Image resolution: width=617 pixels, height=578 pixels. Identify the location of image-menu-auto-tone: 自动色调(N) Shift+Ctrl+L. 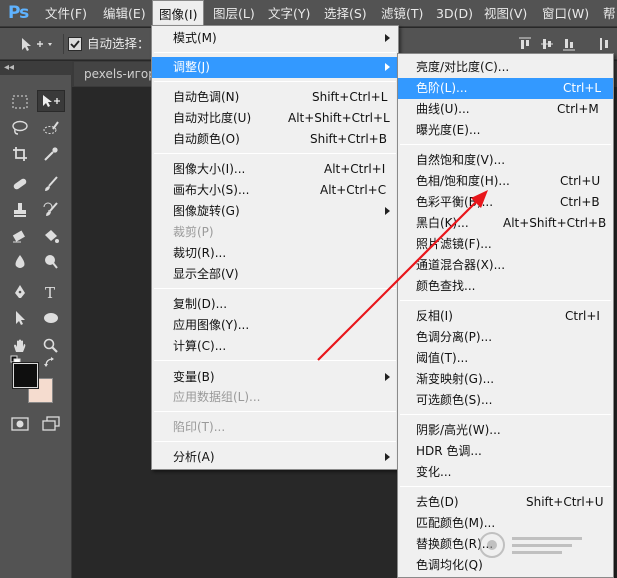
(275, 97).